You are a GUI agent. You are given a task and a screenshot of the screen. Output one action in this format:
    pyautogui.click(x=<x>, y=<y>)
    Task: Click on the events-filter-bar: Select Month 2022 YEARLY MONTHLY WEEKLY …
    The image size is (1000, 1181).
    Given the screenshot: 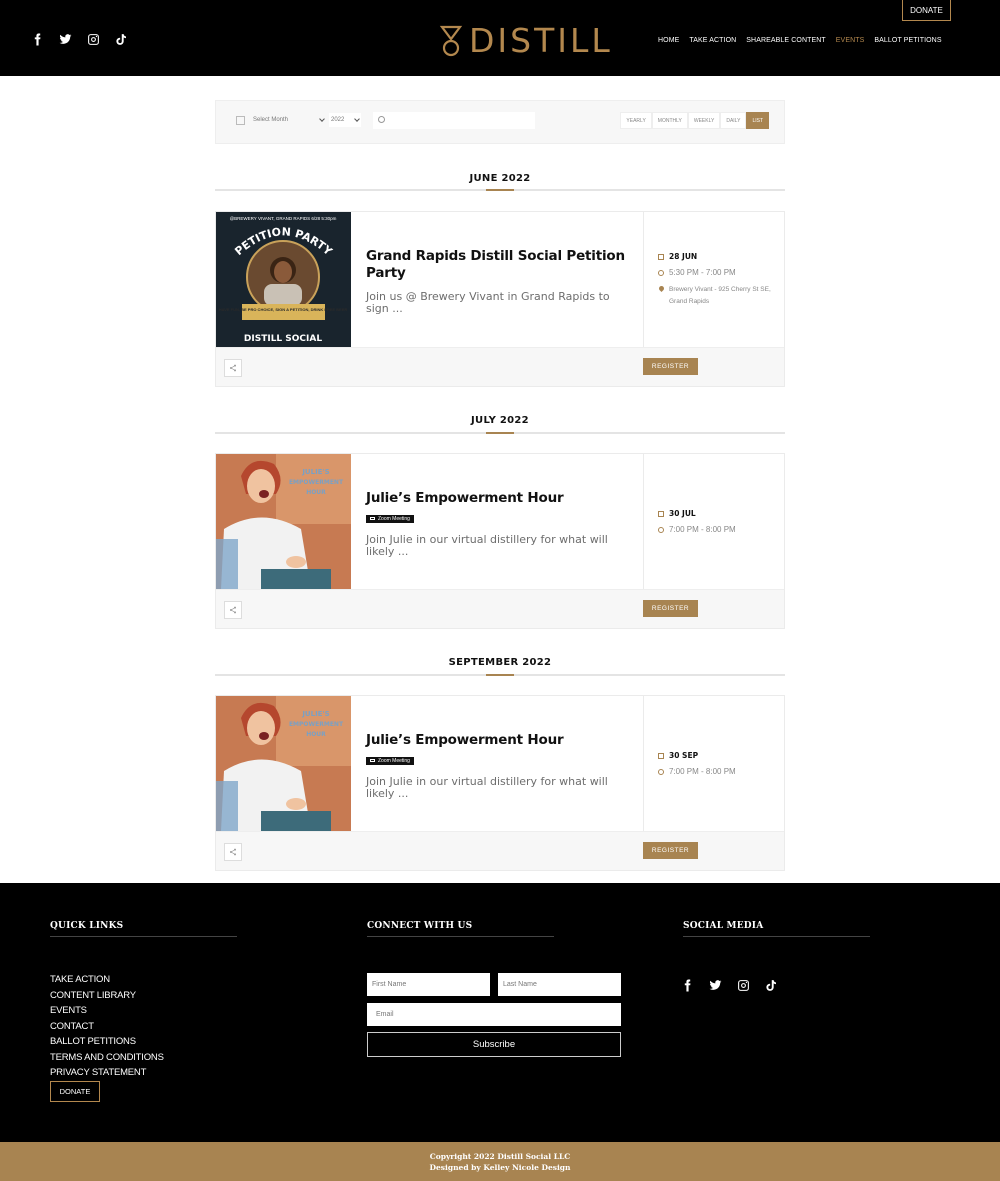 What is the action you would take?
    pyautogui.click(x=500, y=122)
    